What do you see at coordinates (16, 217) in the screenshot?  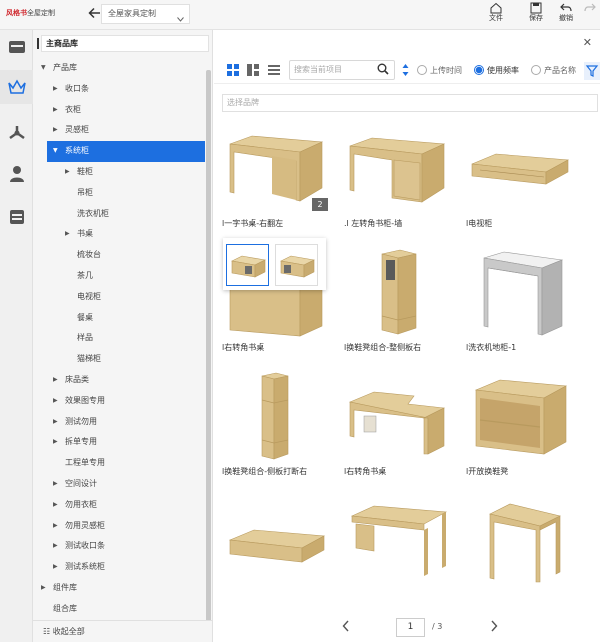 I see `store-icon` at bounding box center [16, 217].